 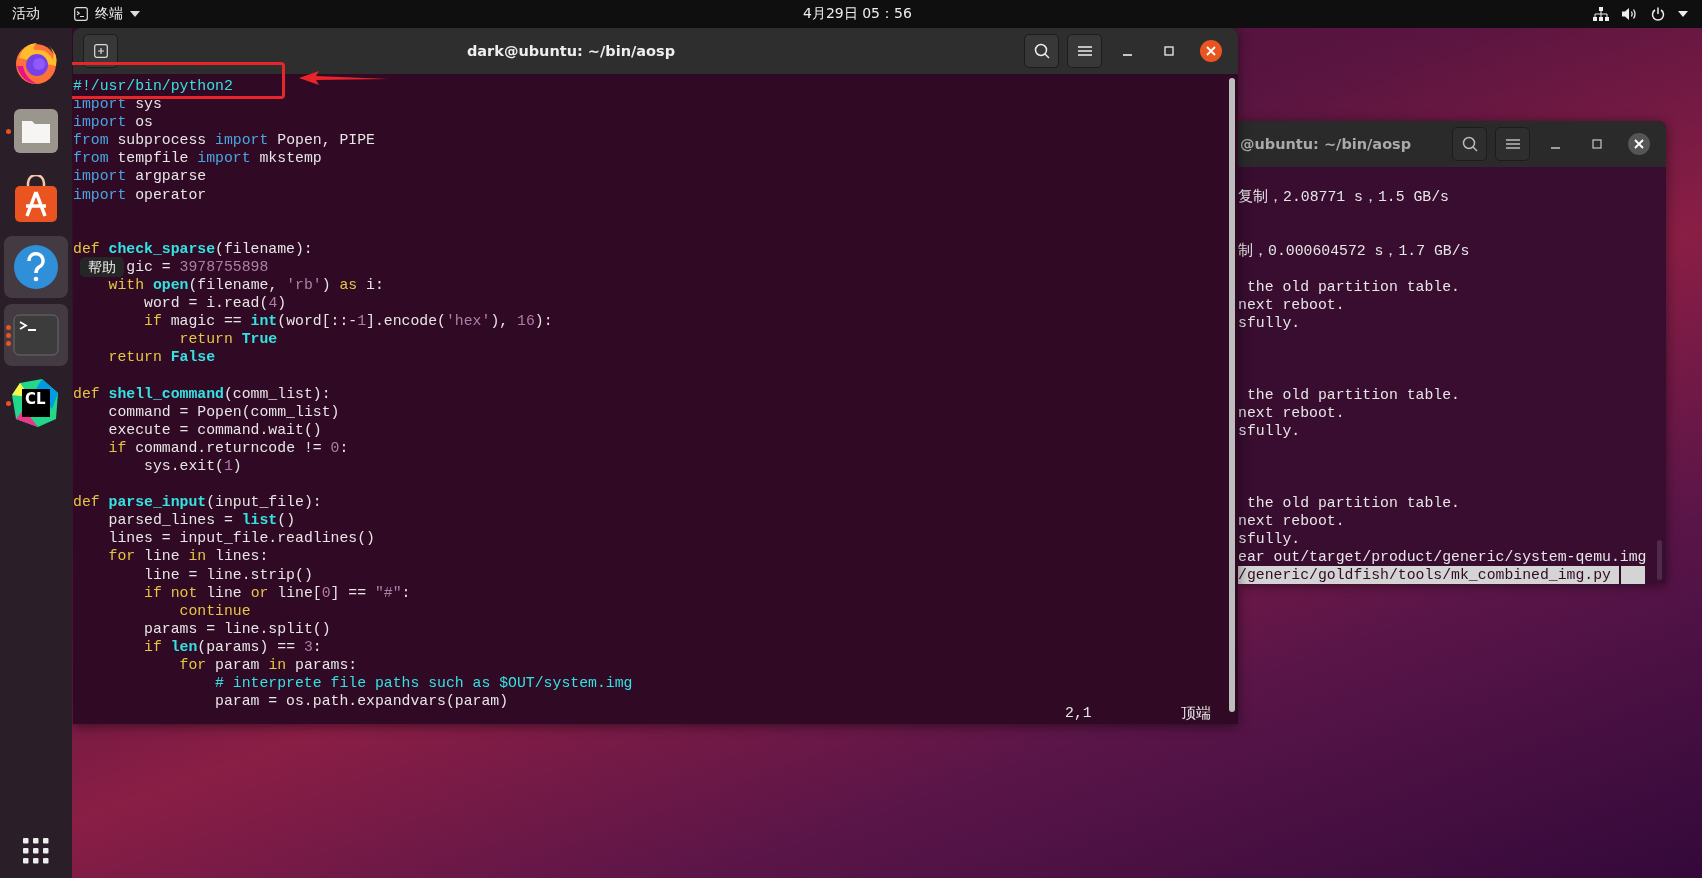 What do you see at coordinates (1630, 14) in the screenshot?
I see `volume-icon` at bounding box center [1630, 14].